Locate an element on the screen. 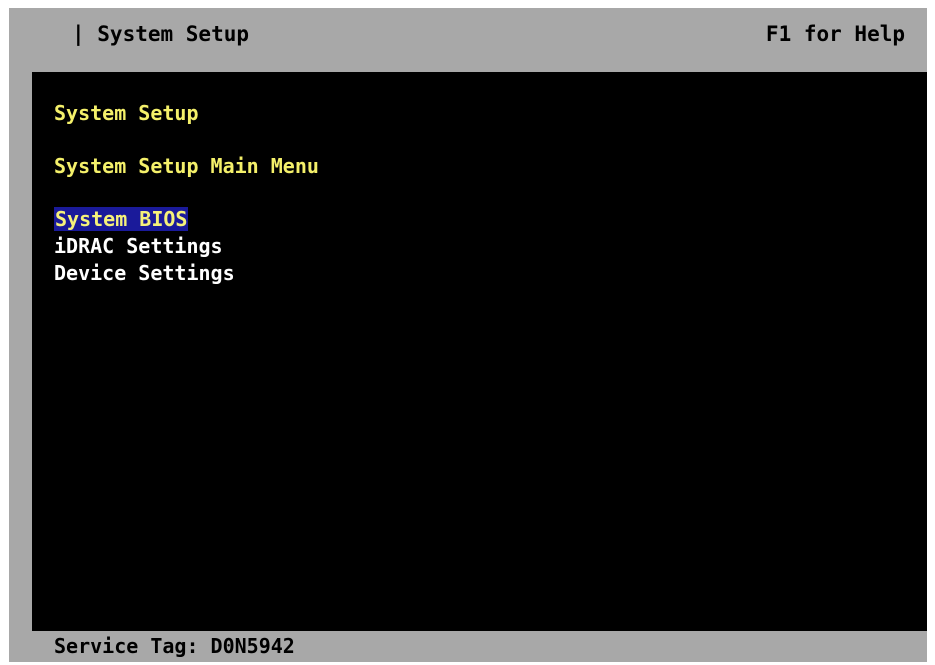 The width and height of the screenshot is (935, 665). help-hint: F1 for Help is located at coordinates (835, 34).